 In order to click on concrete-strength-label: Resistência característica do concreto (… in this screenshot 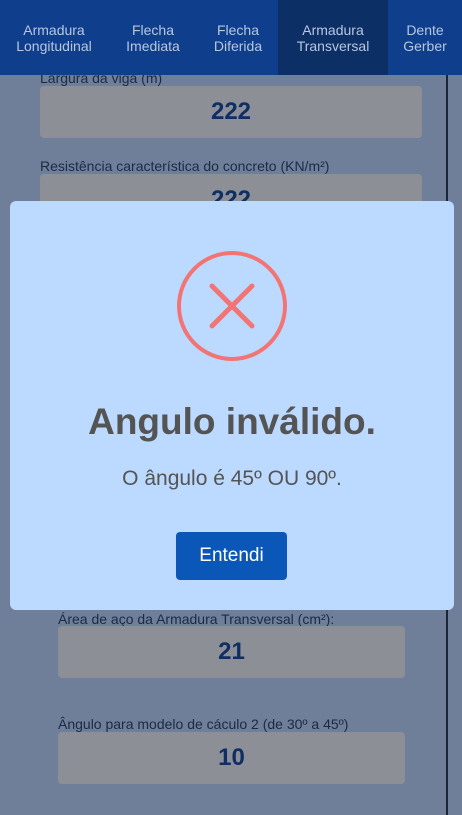, I will do `click(185, 166)`.